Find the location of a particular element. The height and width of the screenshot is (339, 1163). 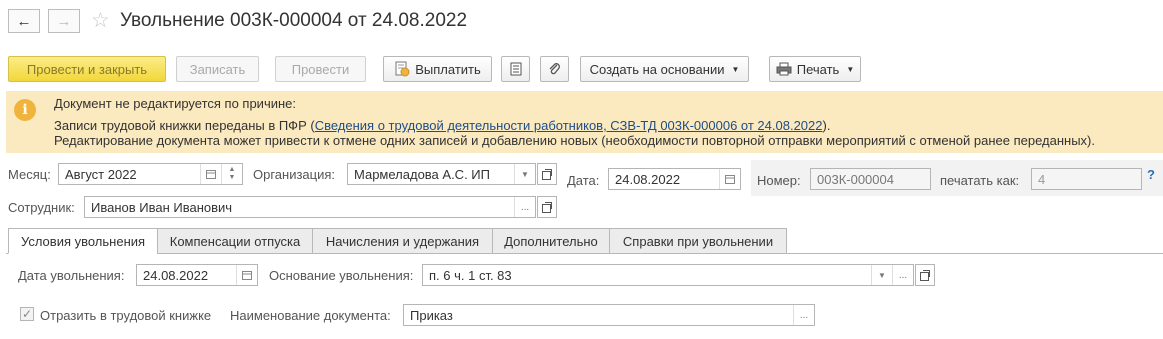

post-button: Провести is located at coordinates (320, 69).